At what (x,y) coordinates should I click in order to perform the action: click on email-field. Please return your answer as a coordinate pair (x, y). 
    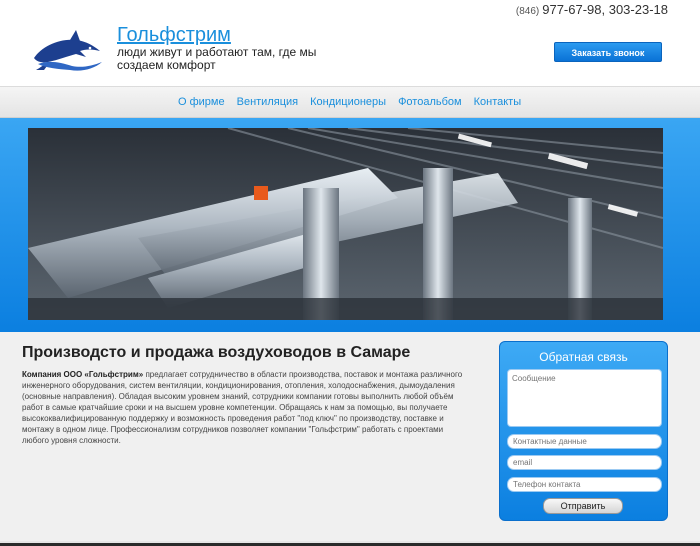
    Looking at the image, I should click on (584, 462).